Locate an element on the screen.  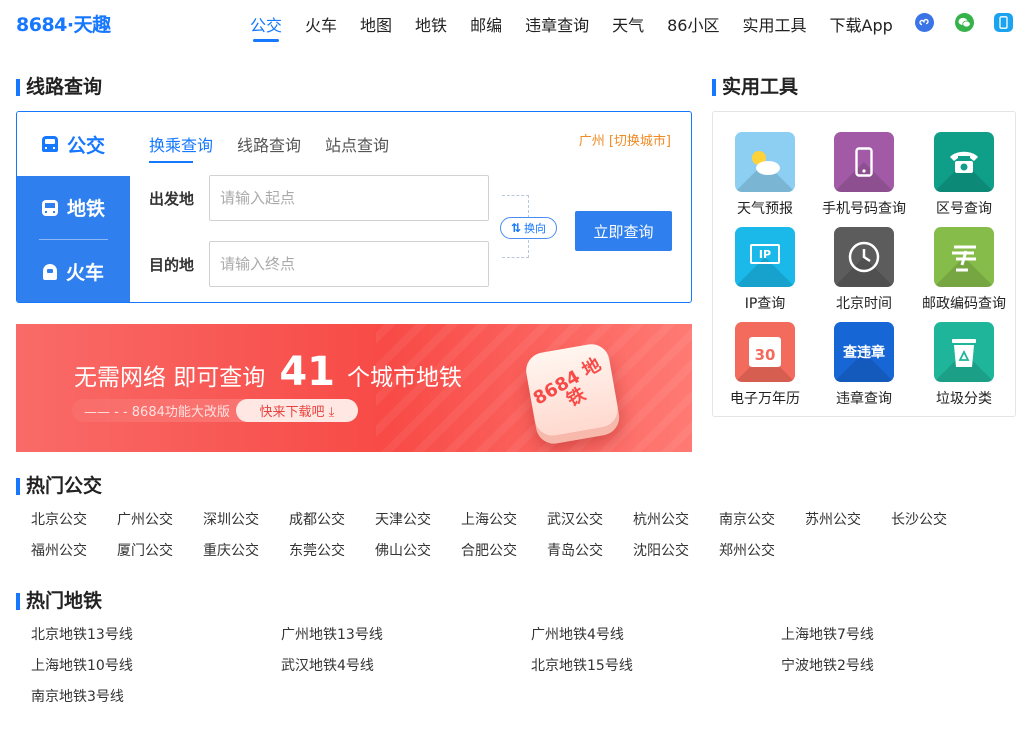
hot-metro-link: 北京地铁15号线 is located at coordinates (582, 665).